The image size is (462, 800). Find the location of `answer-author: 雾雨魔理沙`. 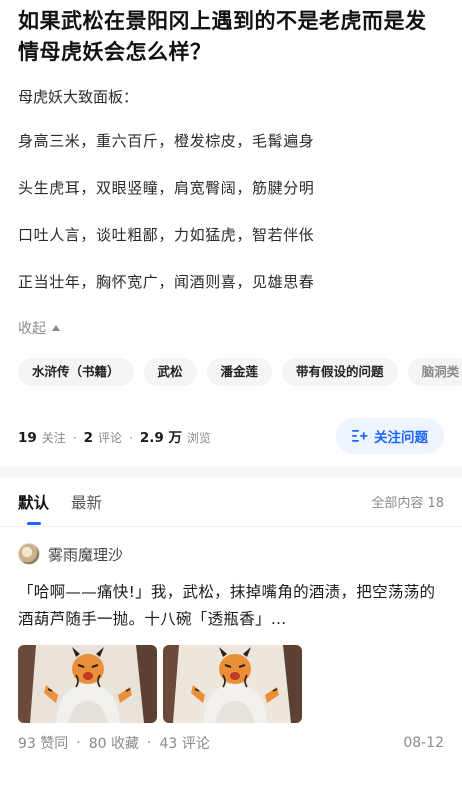

answer-author: 雾雨魔理沙 is located at coordinates (231, 554).